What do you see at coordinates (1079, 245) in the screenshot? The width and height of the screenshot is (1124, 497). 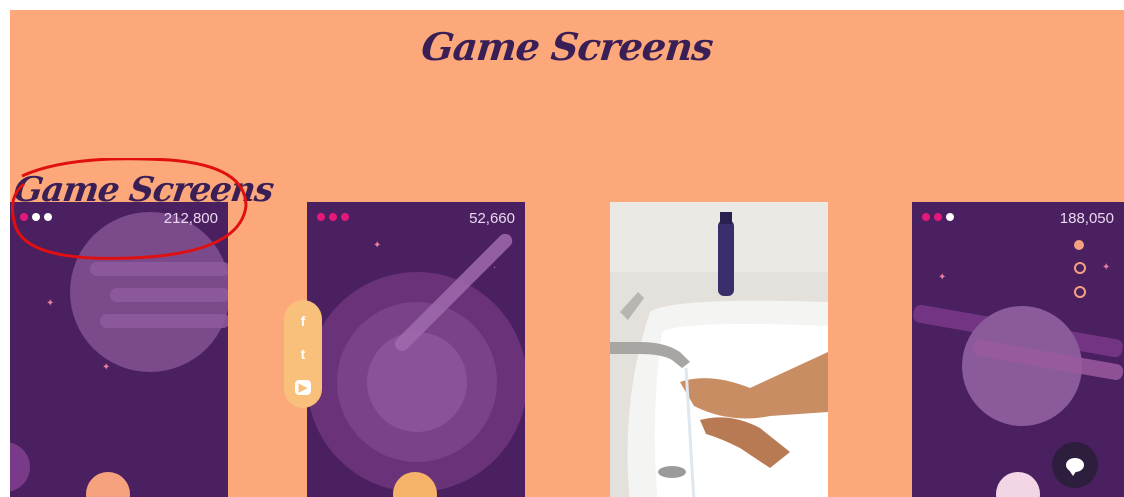 I see `progress-dot-filled` at bounding box center [1079, 245].